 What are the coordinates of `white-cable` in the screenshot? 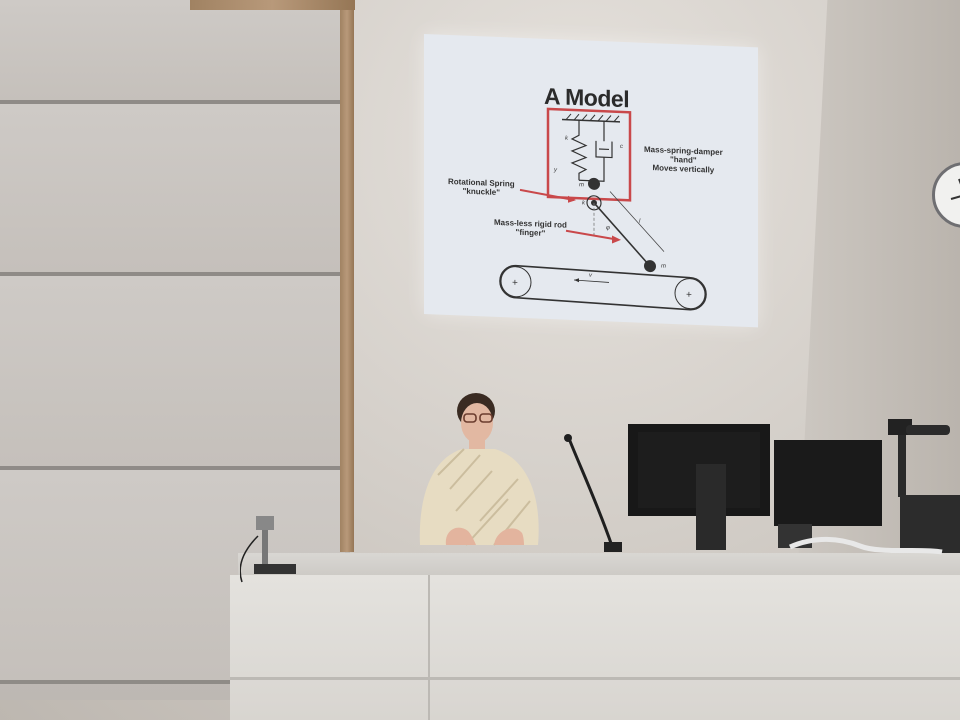 It's located at (865, 545).